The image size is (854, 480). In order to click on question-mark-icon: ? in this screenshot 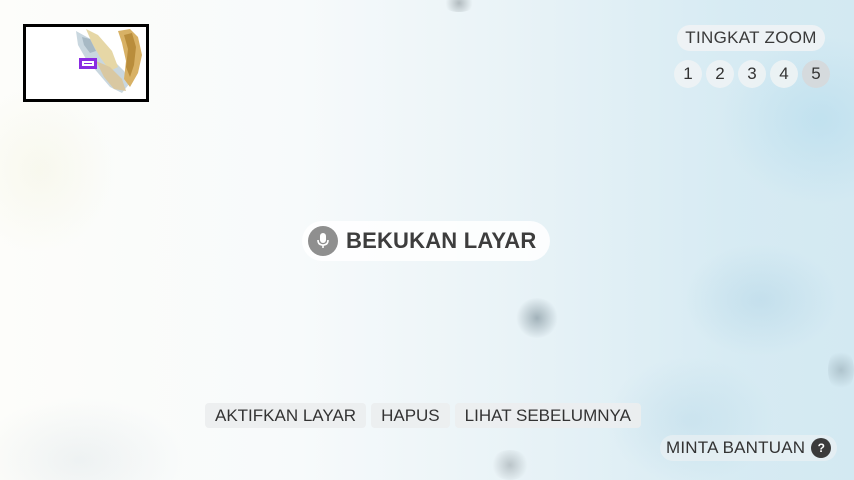, I will do `click(821, 448)`.